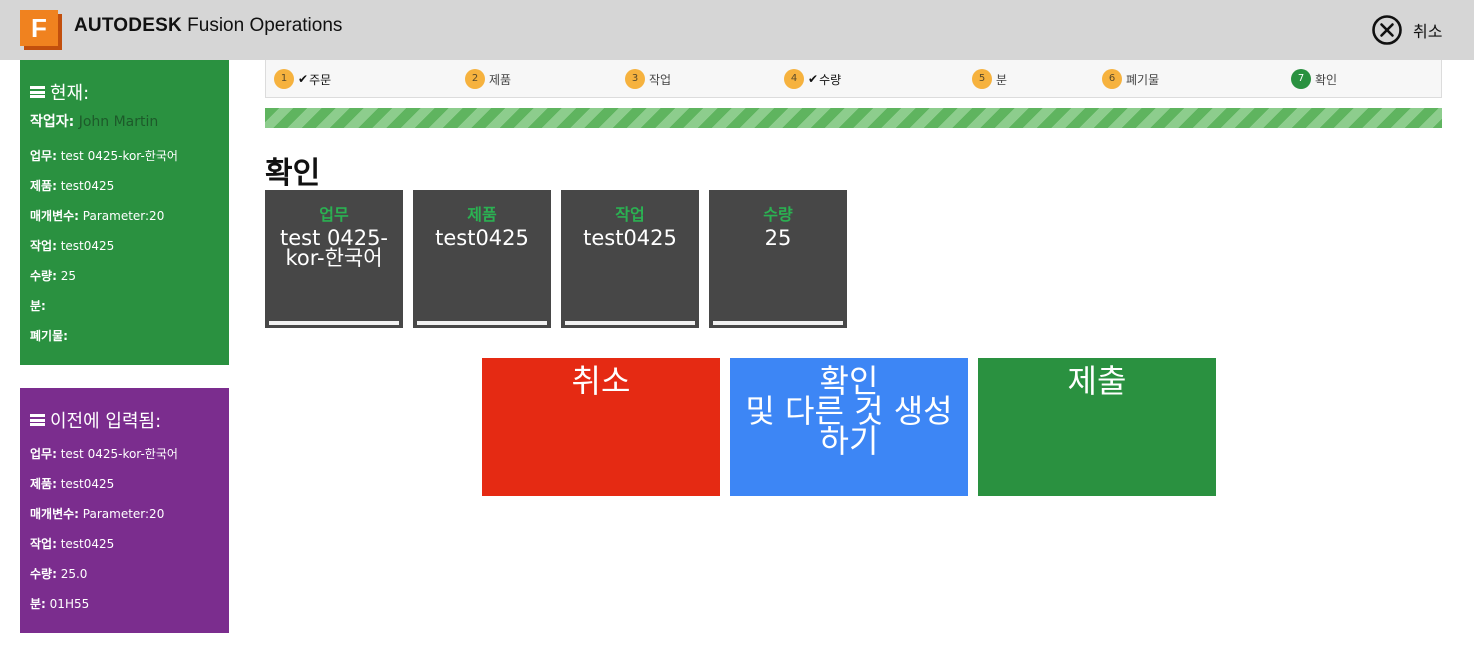 Image resolution: width=1474 pixels, height=649 pixels. I want to click on summary-card-quantity: 수량 25, so click(778, 259).